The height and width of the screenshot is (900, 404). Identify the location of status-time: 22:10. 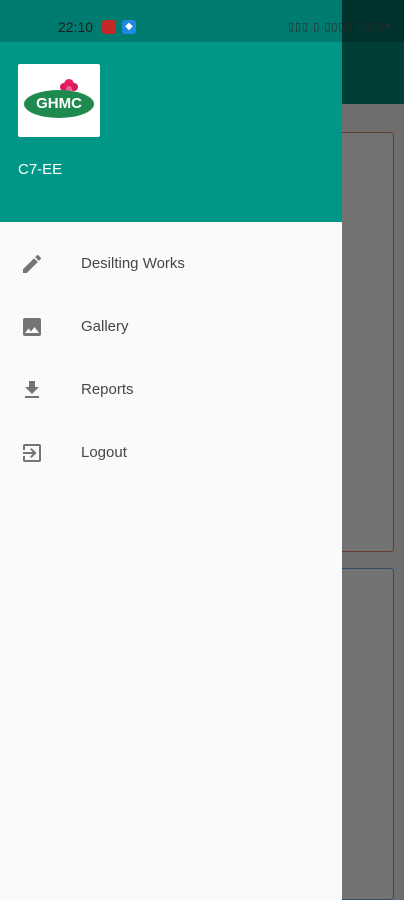
(76, 27).